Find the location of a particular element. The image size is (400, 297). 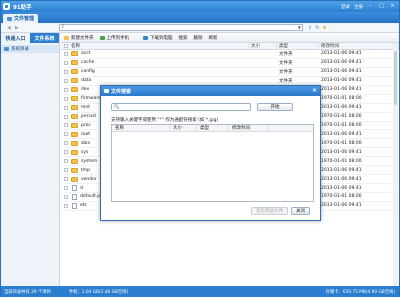

table-row: acct 文件夹 2013-01-06 09:41 is located at coordinates (230, 54).